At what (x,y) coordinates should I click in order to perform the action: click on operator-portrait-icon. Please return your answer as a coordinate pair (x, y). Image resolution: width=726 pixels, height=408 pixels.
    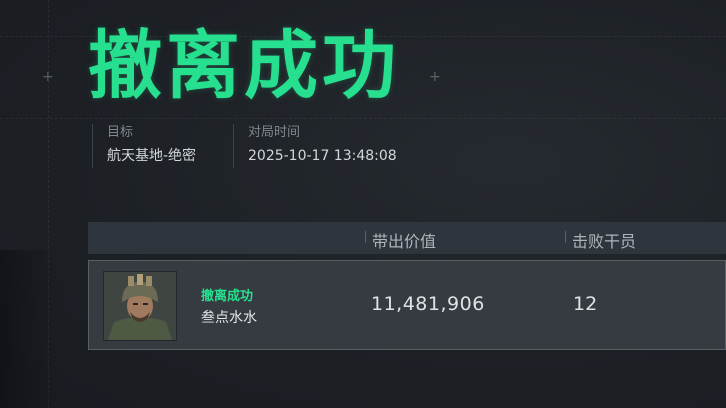
    Looking at the image, I should click on (140, 306).